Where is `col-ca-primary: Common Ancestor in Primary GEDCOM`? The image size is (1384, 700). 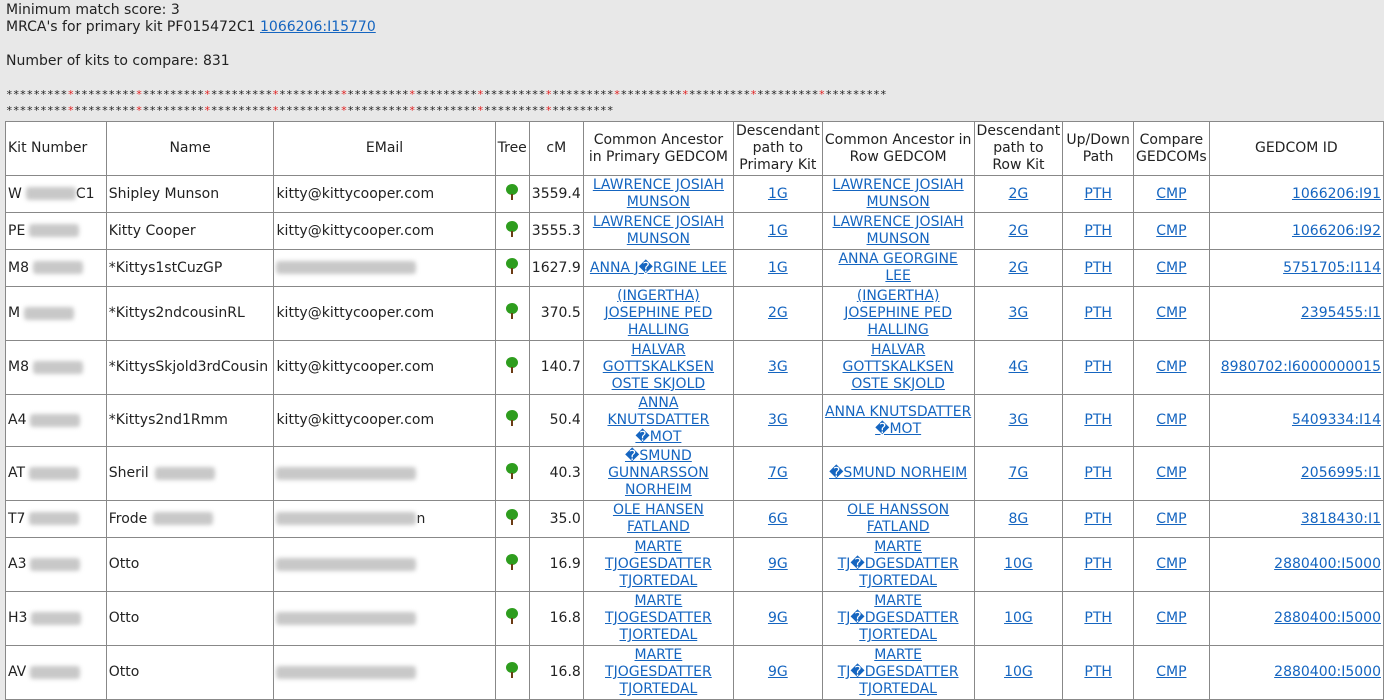 col-ca-primary: Common Ancestor in Primary GEDCOM is located at coordinates (658, 148).